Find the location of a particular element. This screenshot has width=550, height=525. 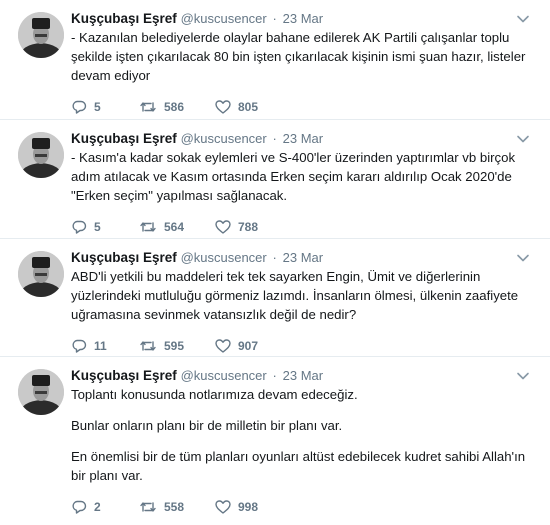

reply-count: 11 is located at coordinates (100, 346).